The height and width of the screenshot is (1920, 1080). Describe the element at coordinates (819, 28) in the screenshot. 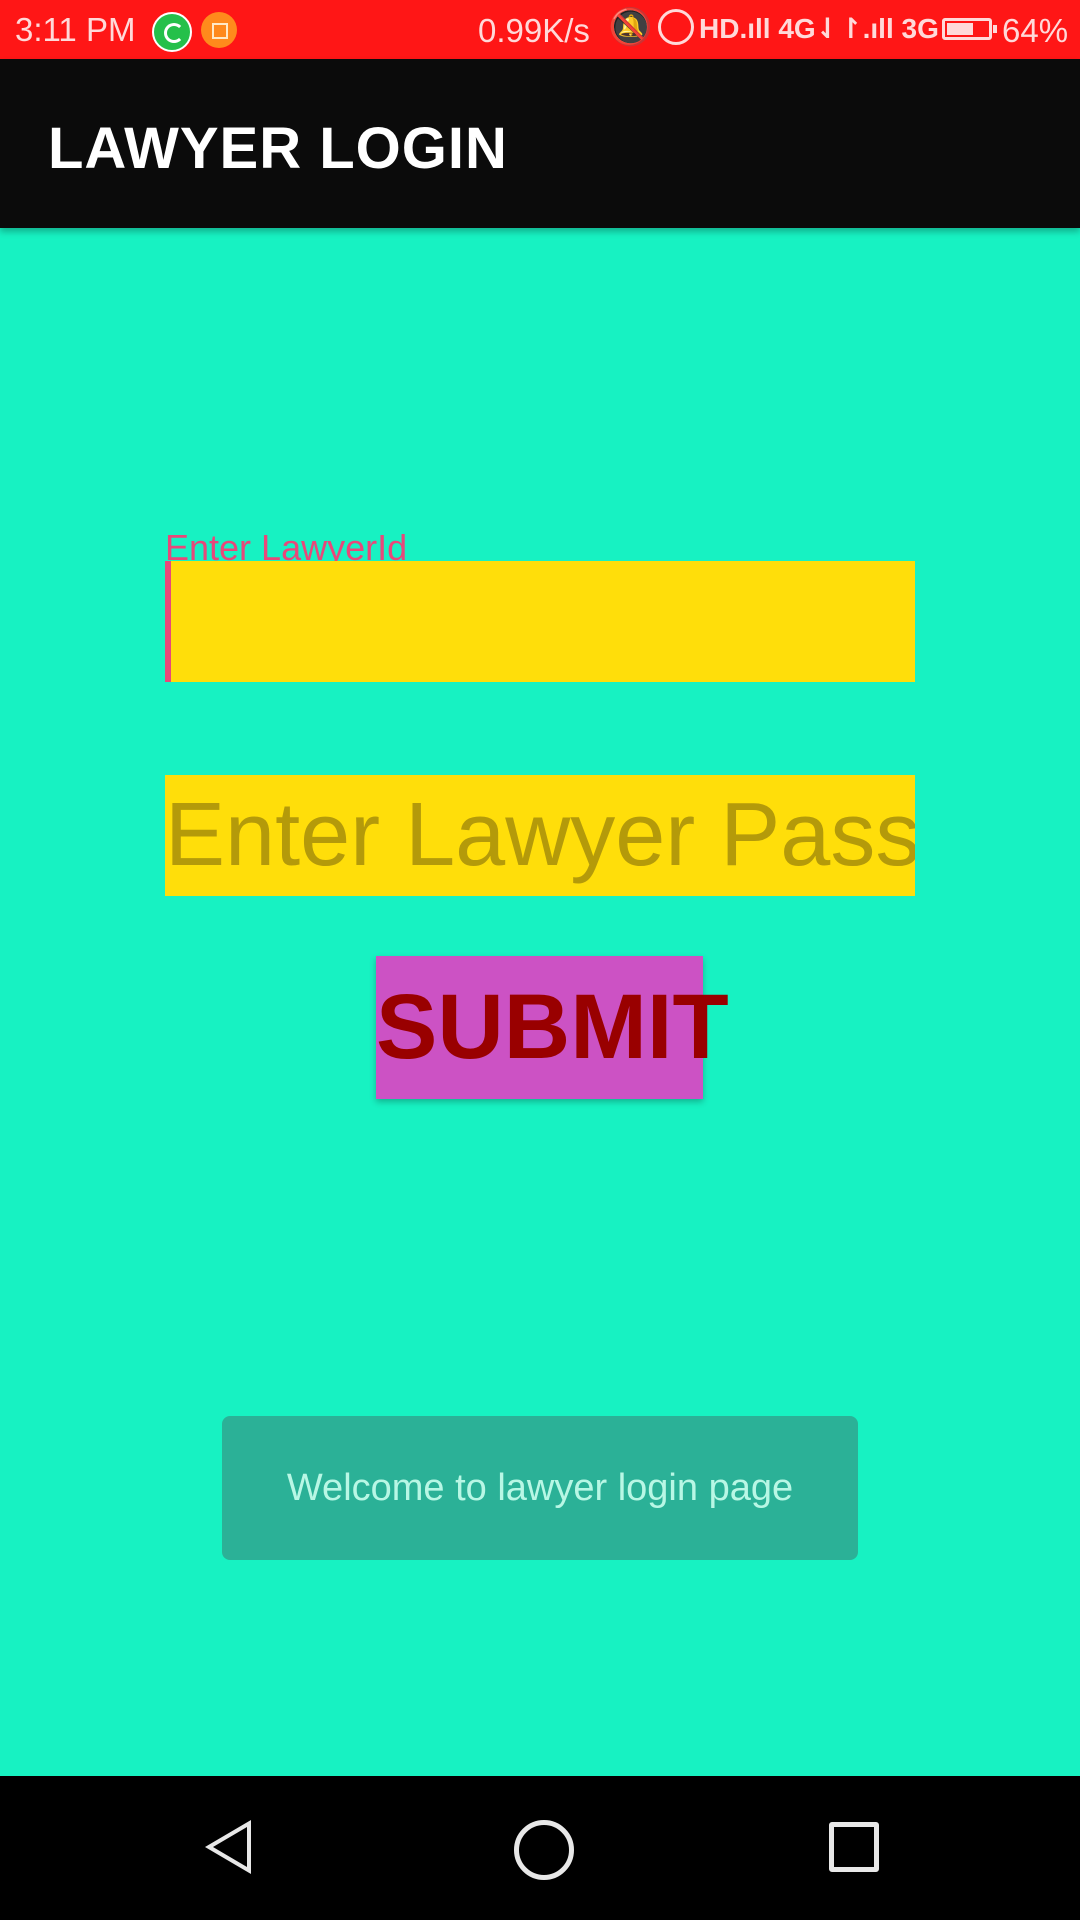

I see `signal-icon: HD.ıll 4G⇃↾.ıll 3G` at that location.